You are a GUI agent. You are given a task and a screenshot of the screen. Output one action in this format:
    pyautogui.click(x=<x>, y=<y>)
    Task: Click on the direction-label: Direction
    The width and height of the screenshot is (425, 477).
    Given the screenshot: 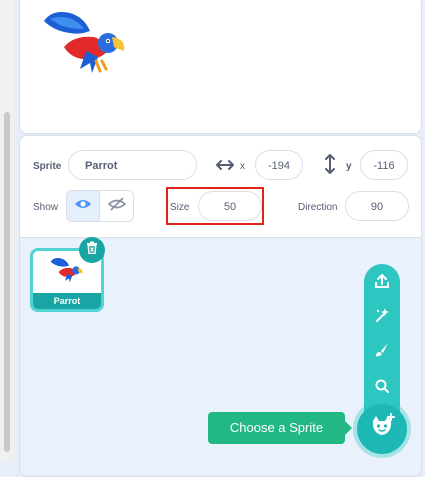 What is the action you would take?
    pyautogui.click(x=318, y=207)
    